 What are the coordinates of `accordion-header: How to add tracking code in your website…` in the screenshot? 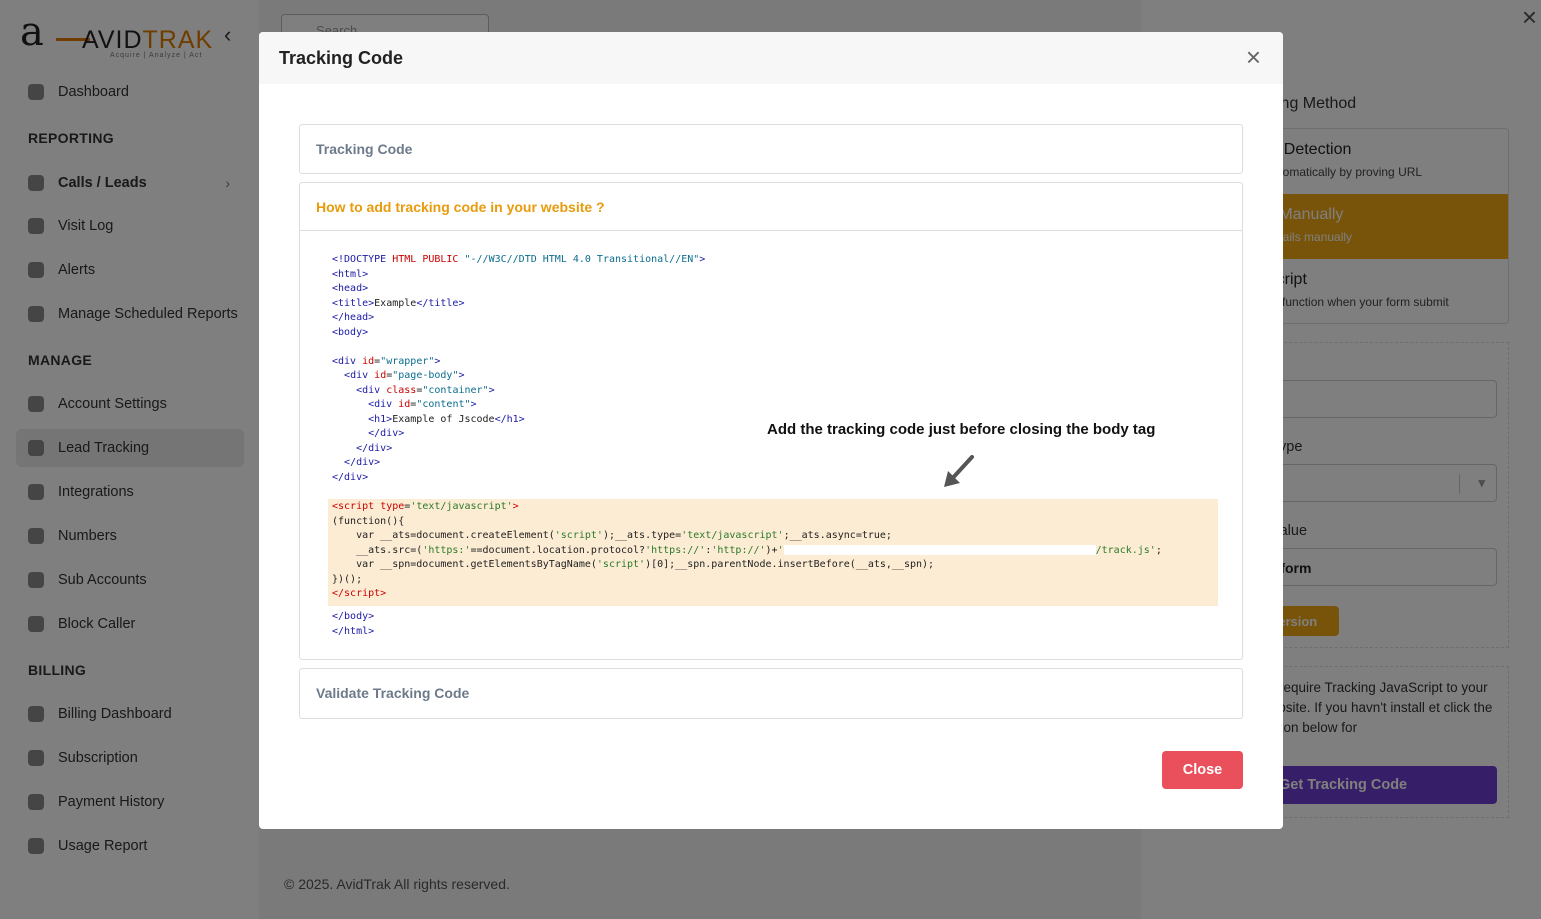 It's located at (771, 207).